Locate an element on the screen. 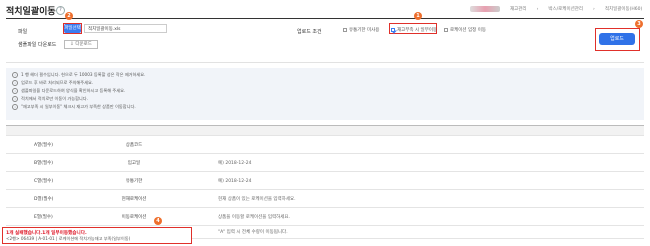  option-label: 재고부족 시 일부이동 is located at coordinates (417, 30).